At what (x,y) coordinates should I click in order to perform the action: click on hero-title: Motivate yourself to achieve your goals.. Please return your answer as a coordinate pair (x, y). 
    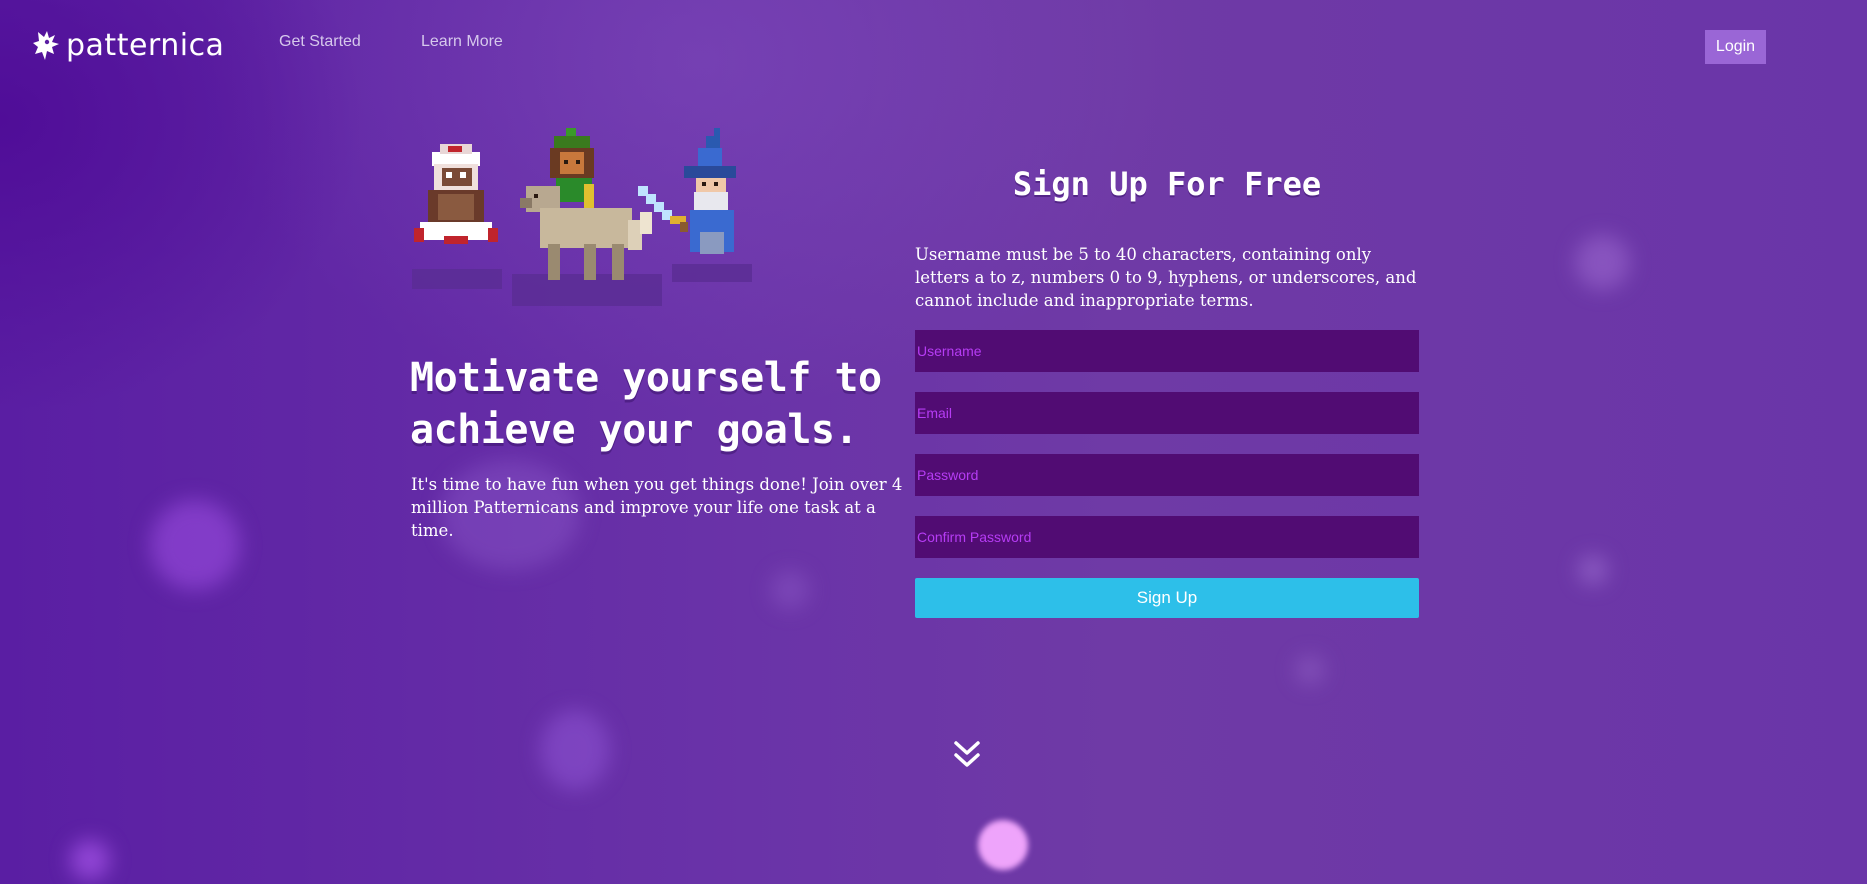
    Looking at the image, I should click on (646, 404).